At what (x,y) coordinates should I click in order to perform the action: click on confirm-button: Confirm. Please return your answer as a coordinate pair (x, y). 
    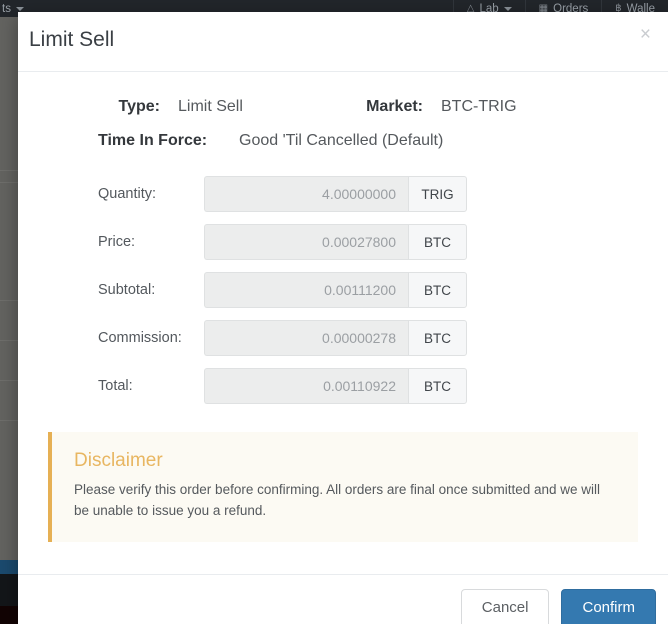
    Looking at the image, I should click on (608, 606).